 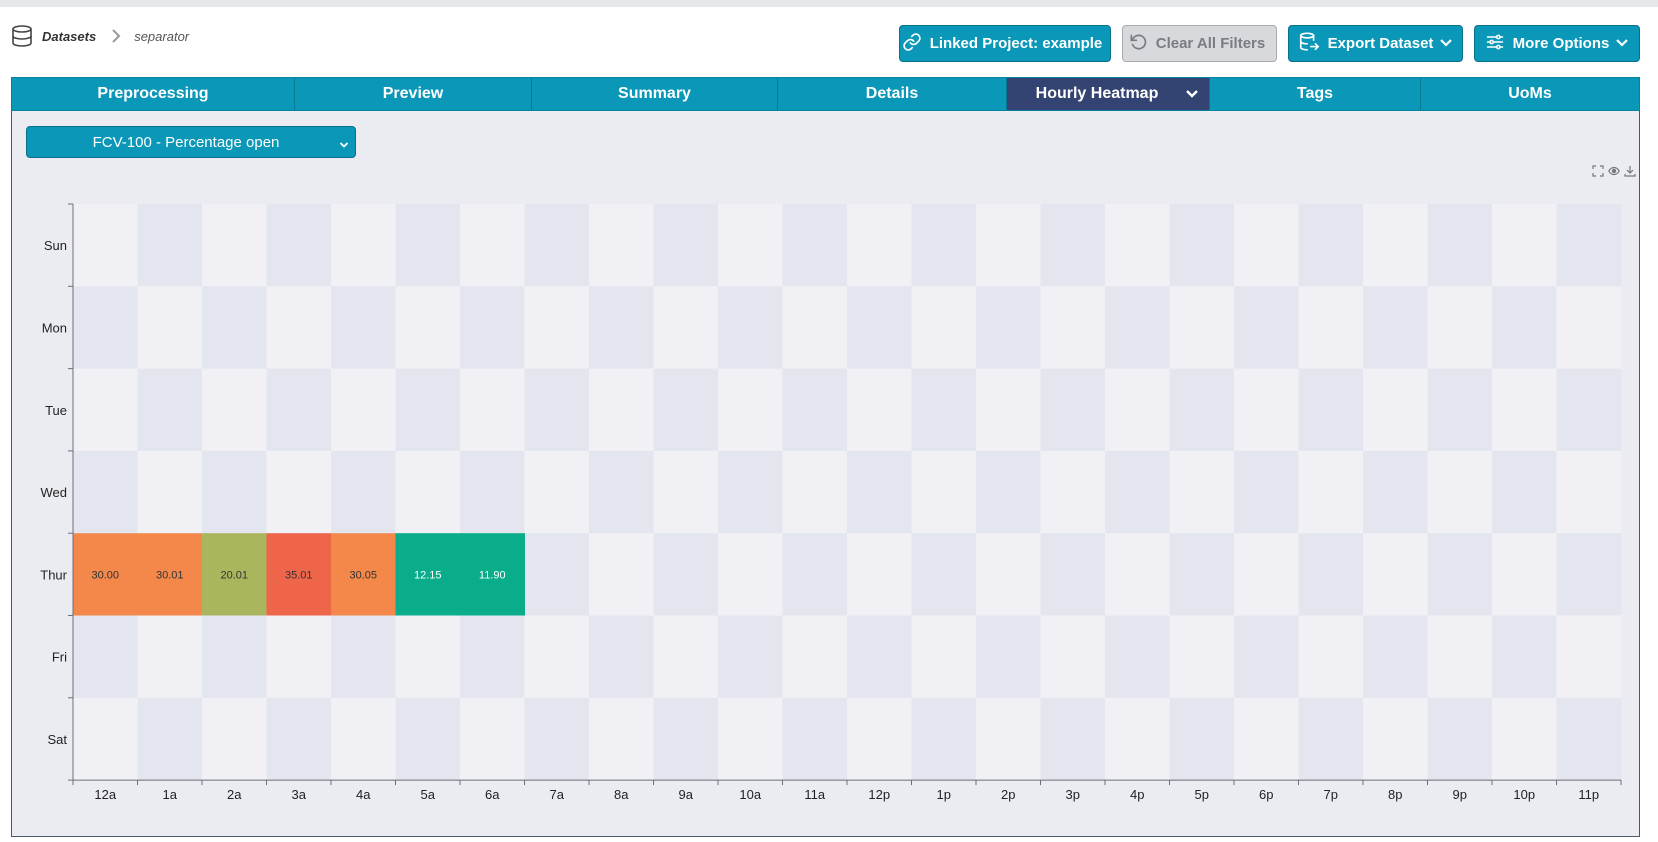 I want to click on x-tick-label: 3p, so click(x=1073, y=794).